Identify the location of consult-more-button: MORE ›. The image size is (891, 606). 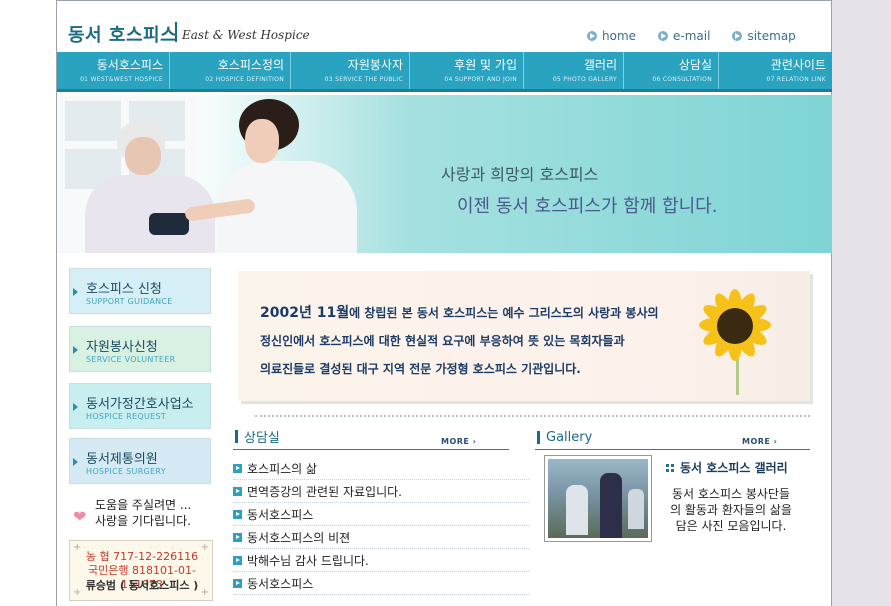
(458, 441).